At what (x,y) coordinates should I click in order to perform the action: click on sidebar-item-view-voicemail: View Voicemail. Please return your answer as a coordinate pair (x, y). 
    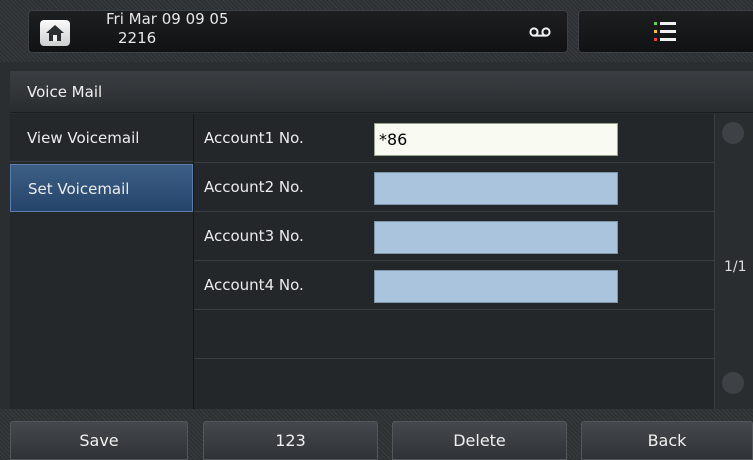
    Looking at the image, I should click on (101, 138).